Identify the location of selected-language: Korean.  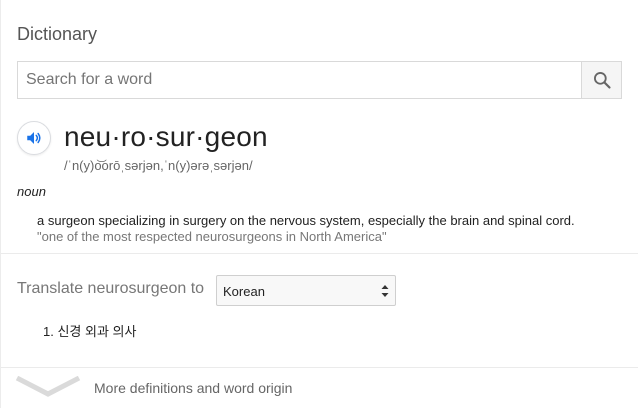
(244, 291).